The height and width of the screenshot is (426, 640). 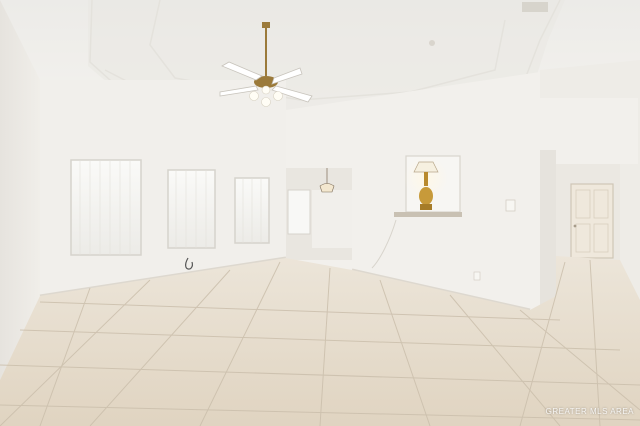 I want to click on light-switch, so click(x=510, y=205).